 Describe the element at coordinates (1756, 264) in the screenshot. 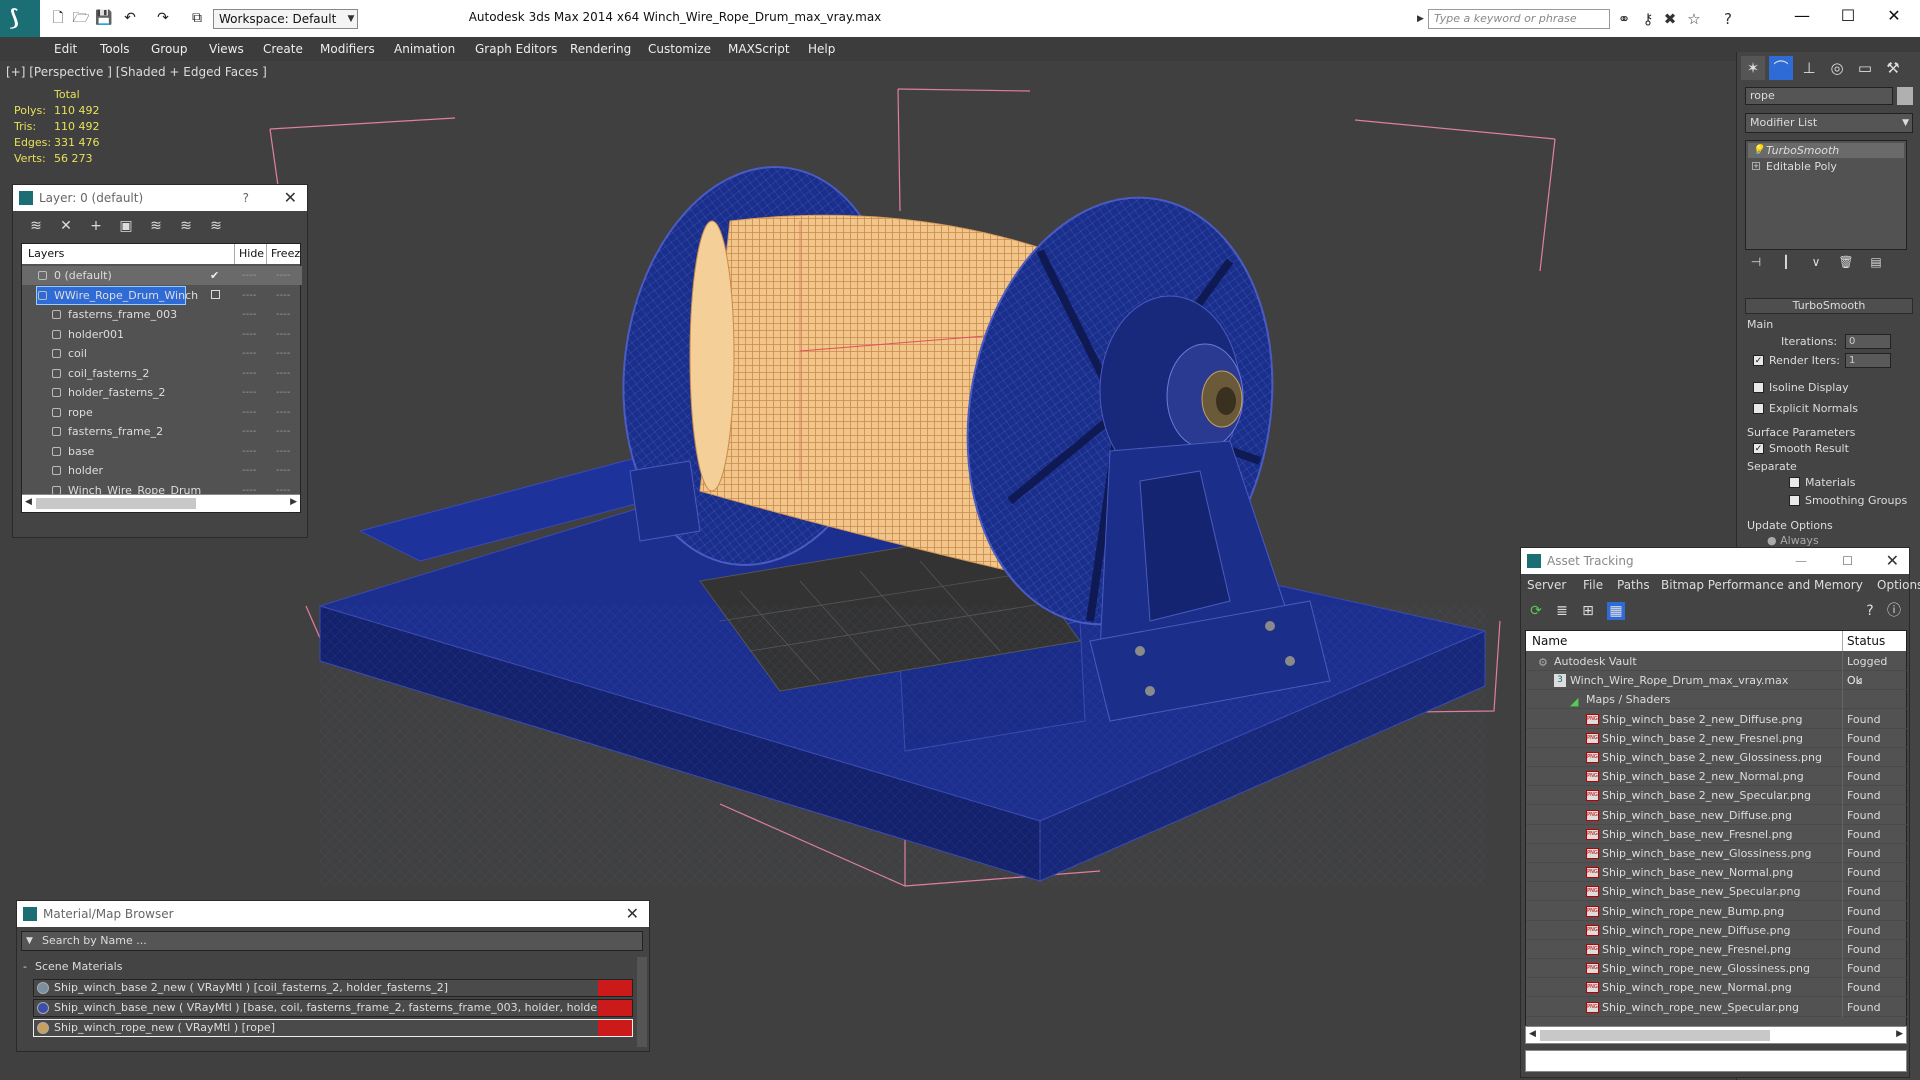

I see `pin-stack-icon: ⊣` at that location.